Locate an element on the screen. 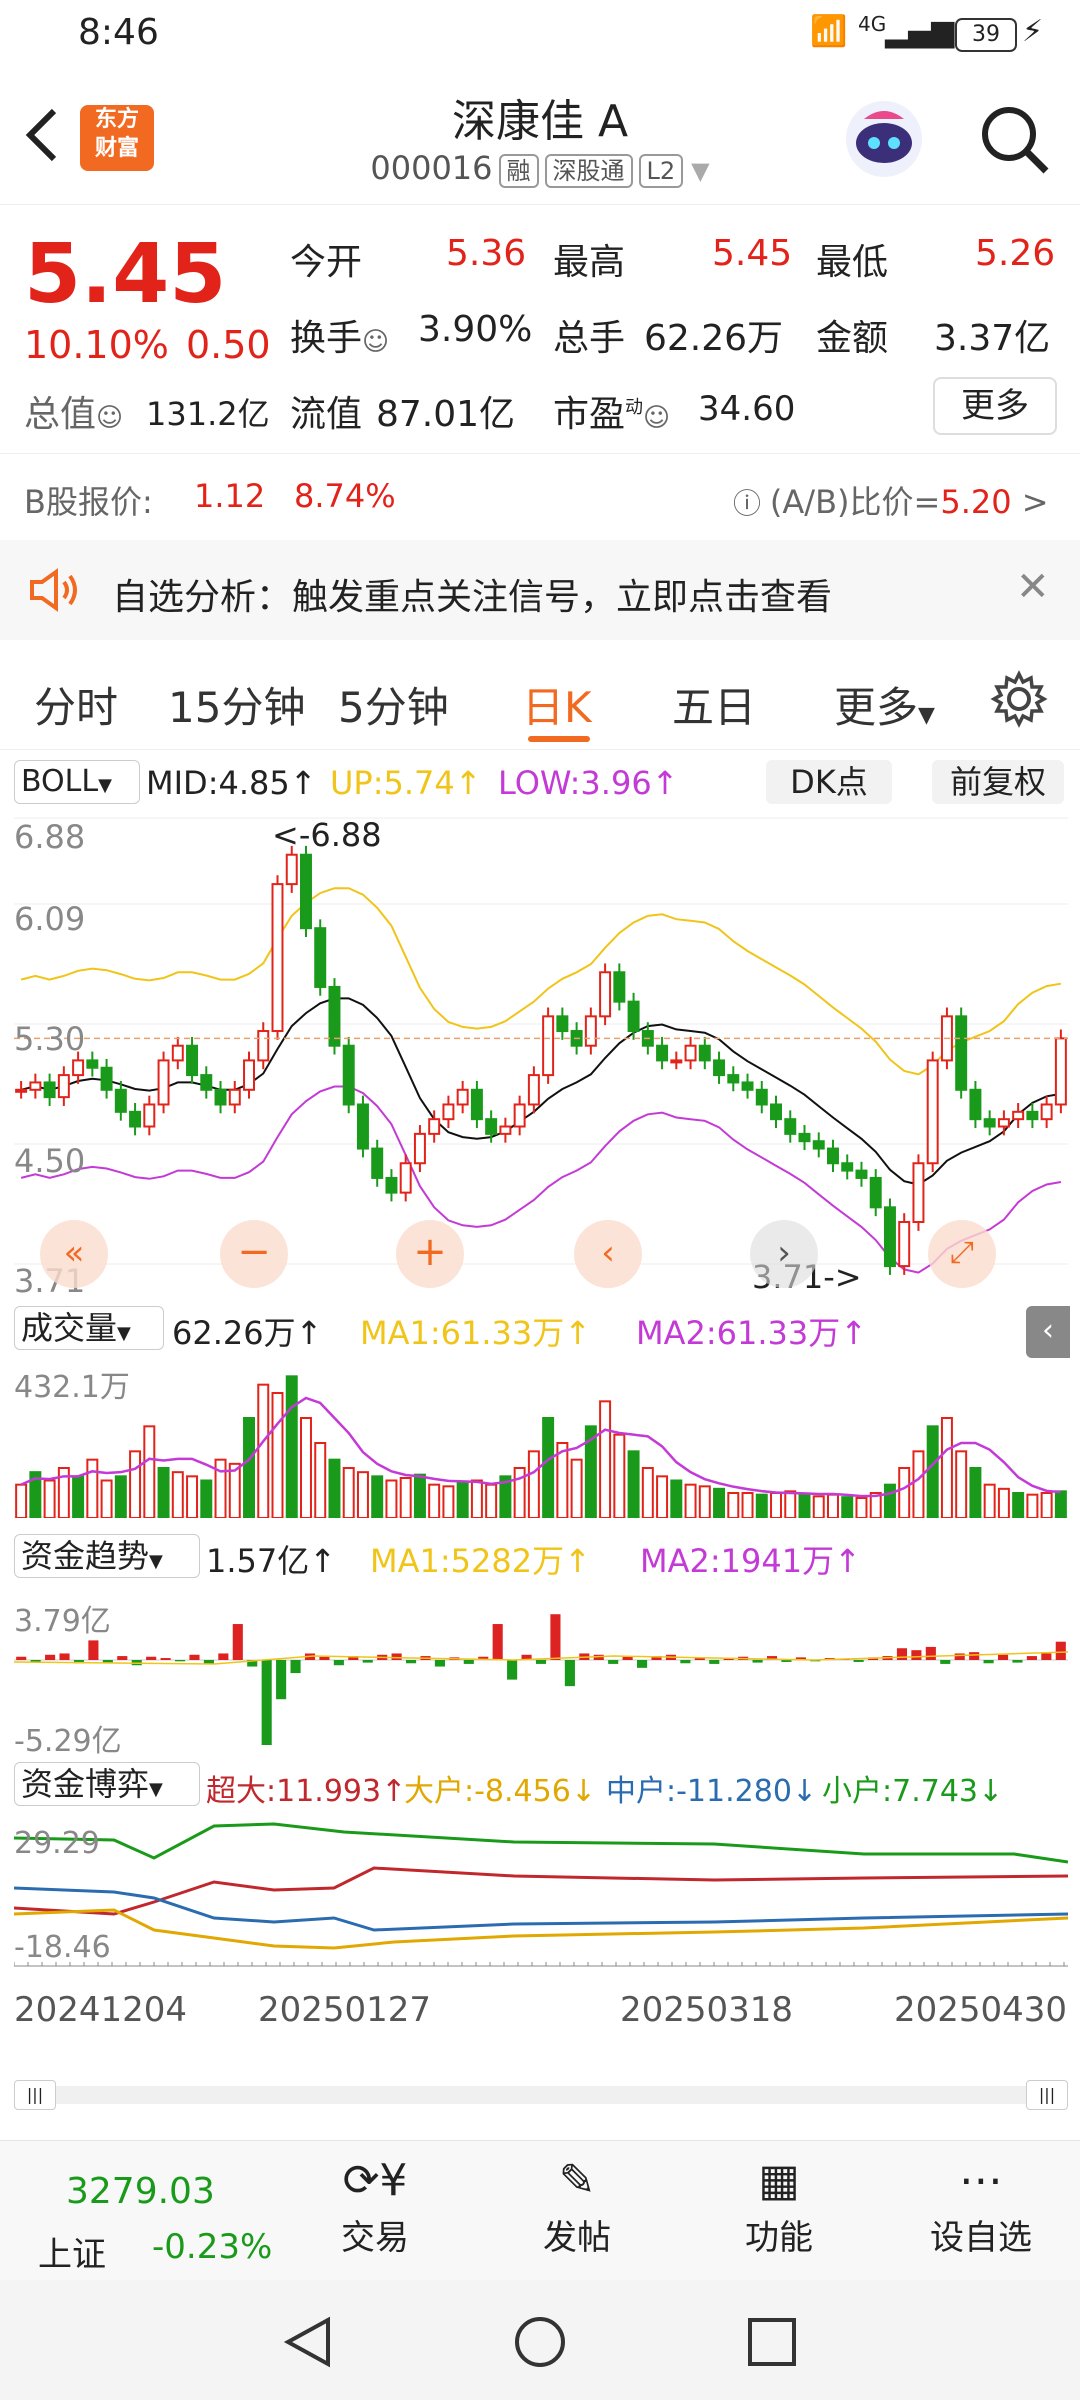 This screenshot has height=2400, width=1080. trade-icon: ⟳¥ is located at coordinates (375, 2180).